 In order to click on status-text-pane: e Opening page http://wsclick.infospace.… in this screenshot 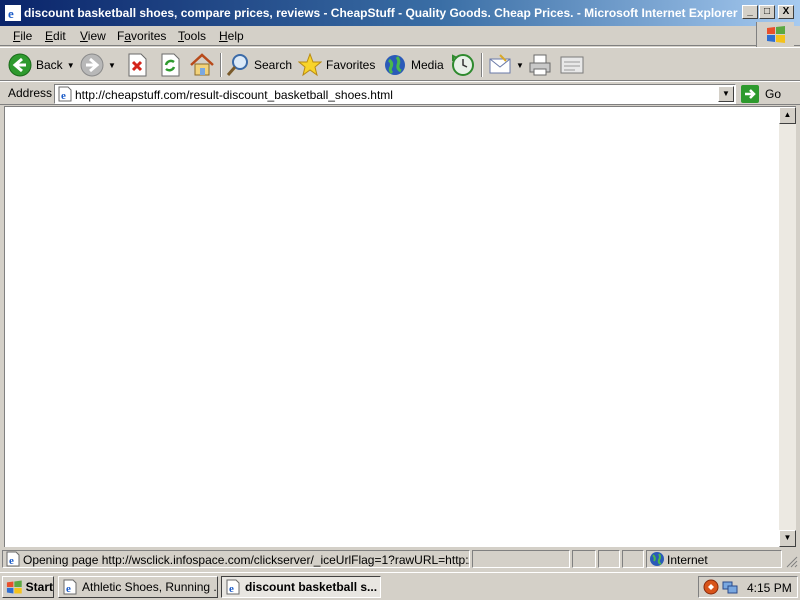, I will do `click(236, 559)`.